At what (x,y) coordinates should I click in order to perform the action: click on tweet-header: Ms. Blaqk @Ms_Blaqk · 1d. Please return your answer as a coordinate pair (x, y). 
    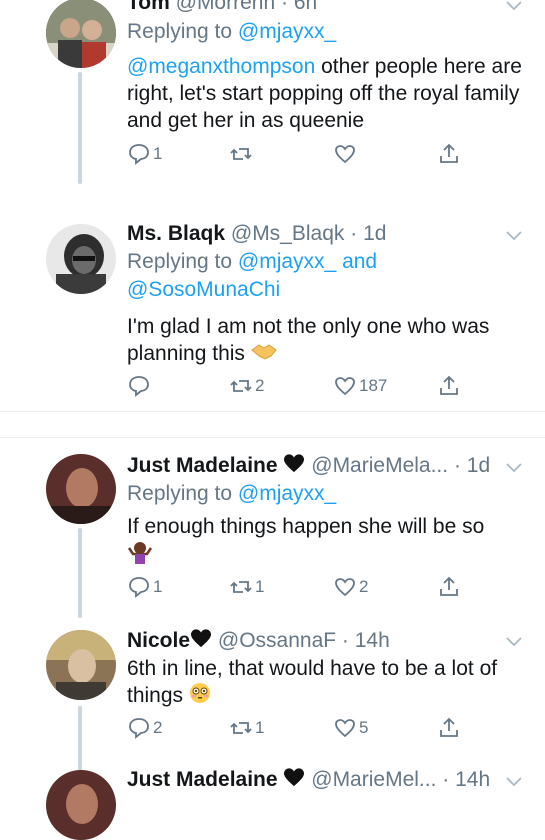
    Looking at the image, I should click on (257, 233).